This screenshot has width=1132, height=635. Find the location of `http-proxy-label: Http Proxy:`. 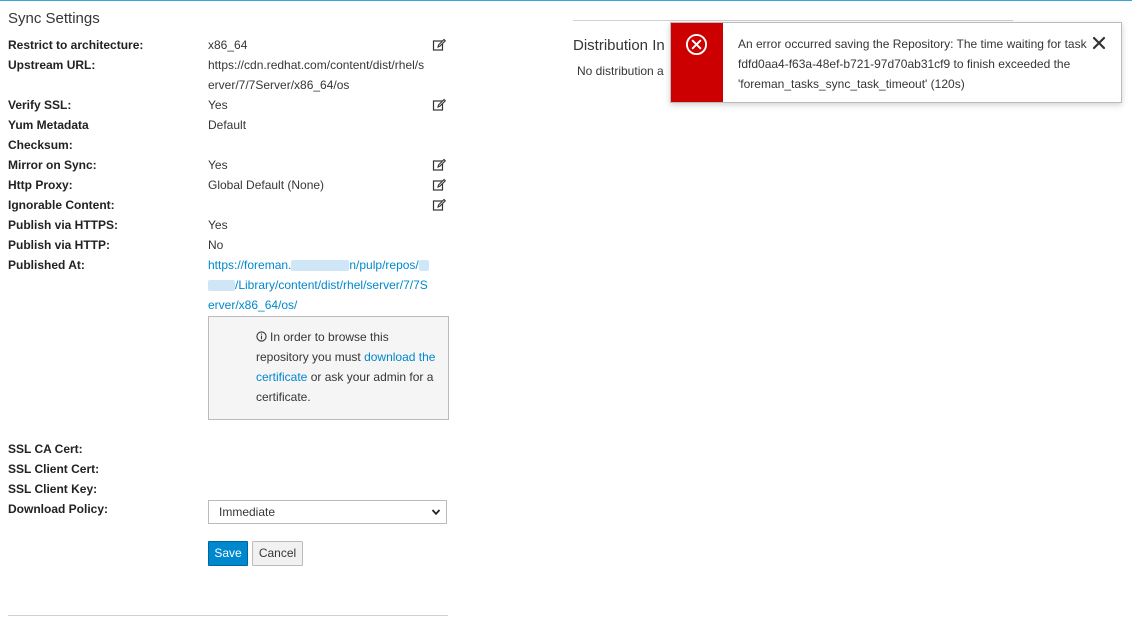

http-proxy-label: Http Proxy: is located at coordinates (40, 185).